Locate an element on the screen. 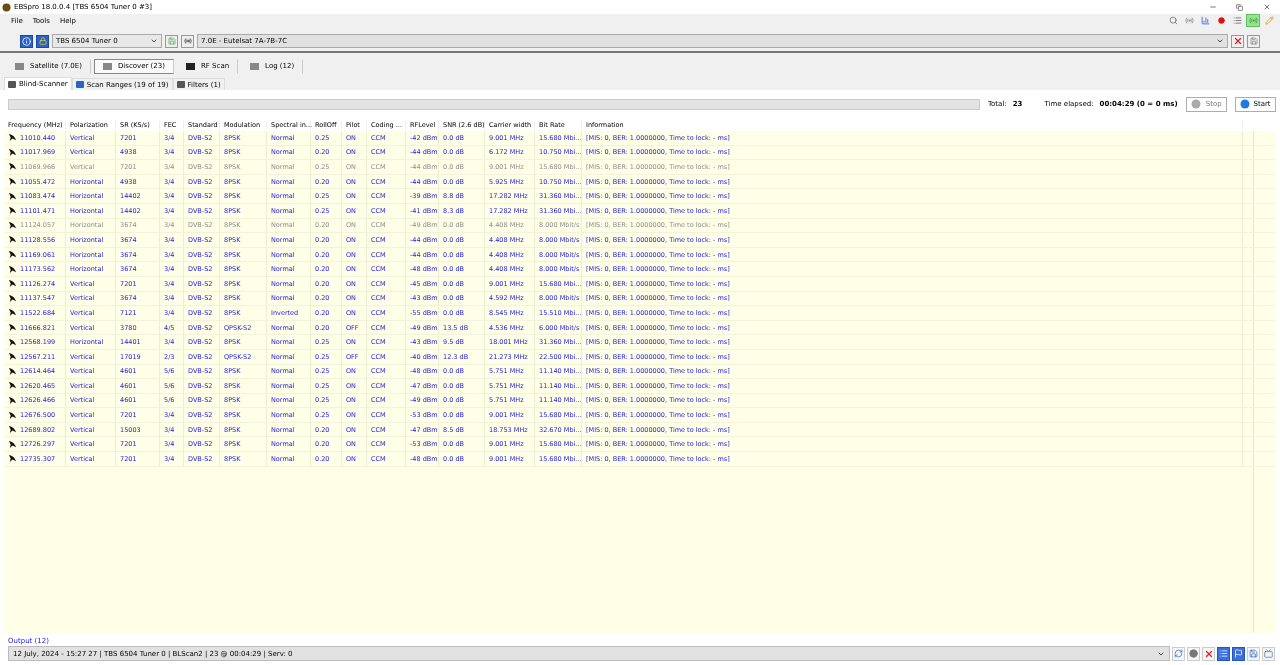  app-logo-icon is located at coordinates (6, 7).